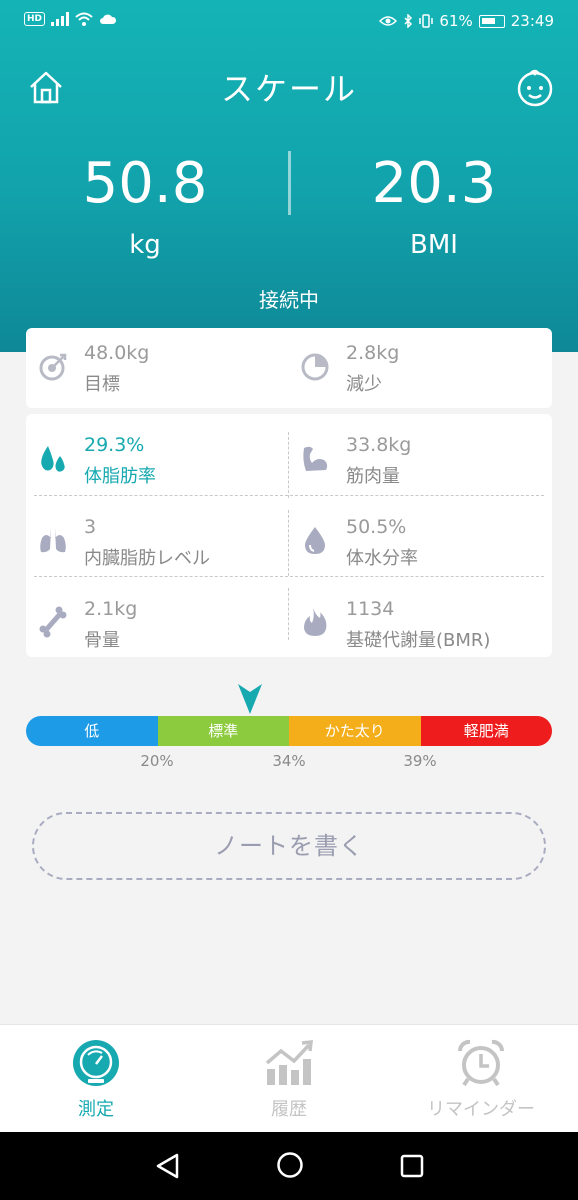 The width and height of the screenshot is (578, 1200). I want to click on connection-status: 接続中, so click(289, 300).